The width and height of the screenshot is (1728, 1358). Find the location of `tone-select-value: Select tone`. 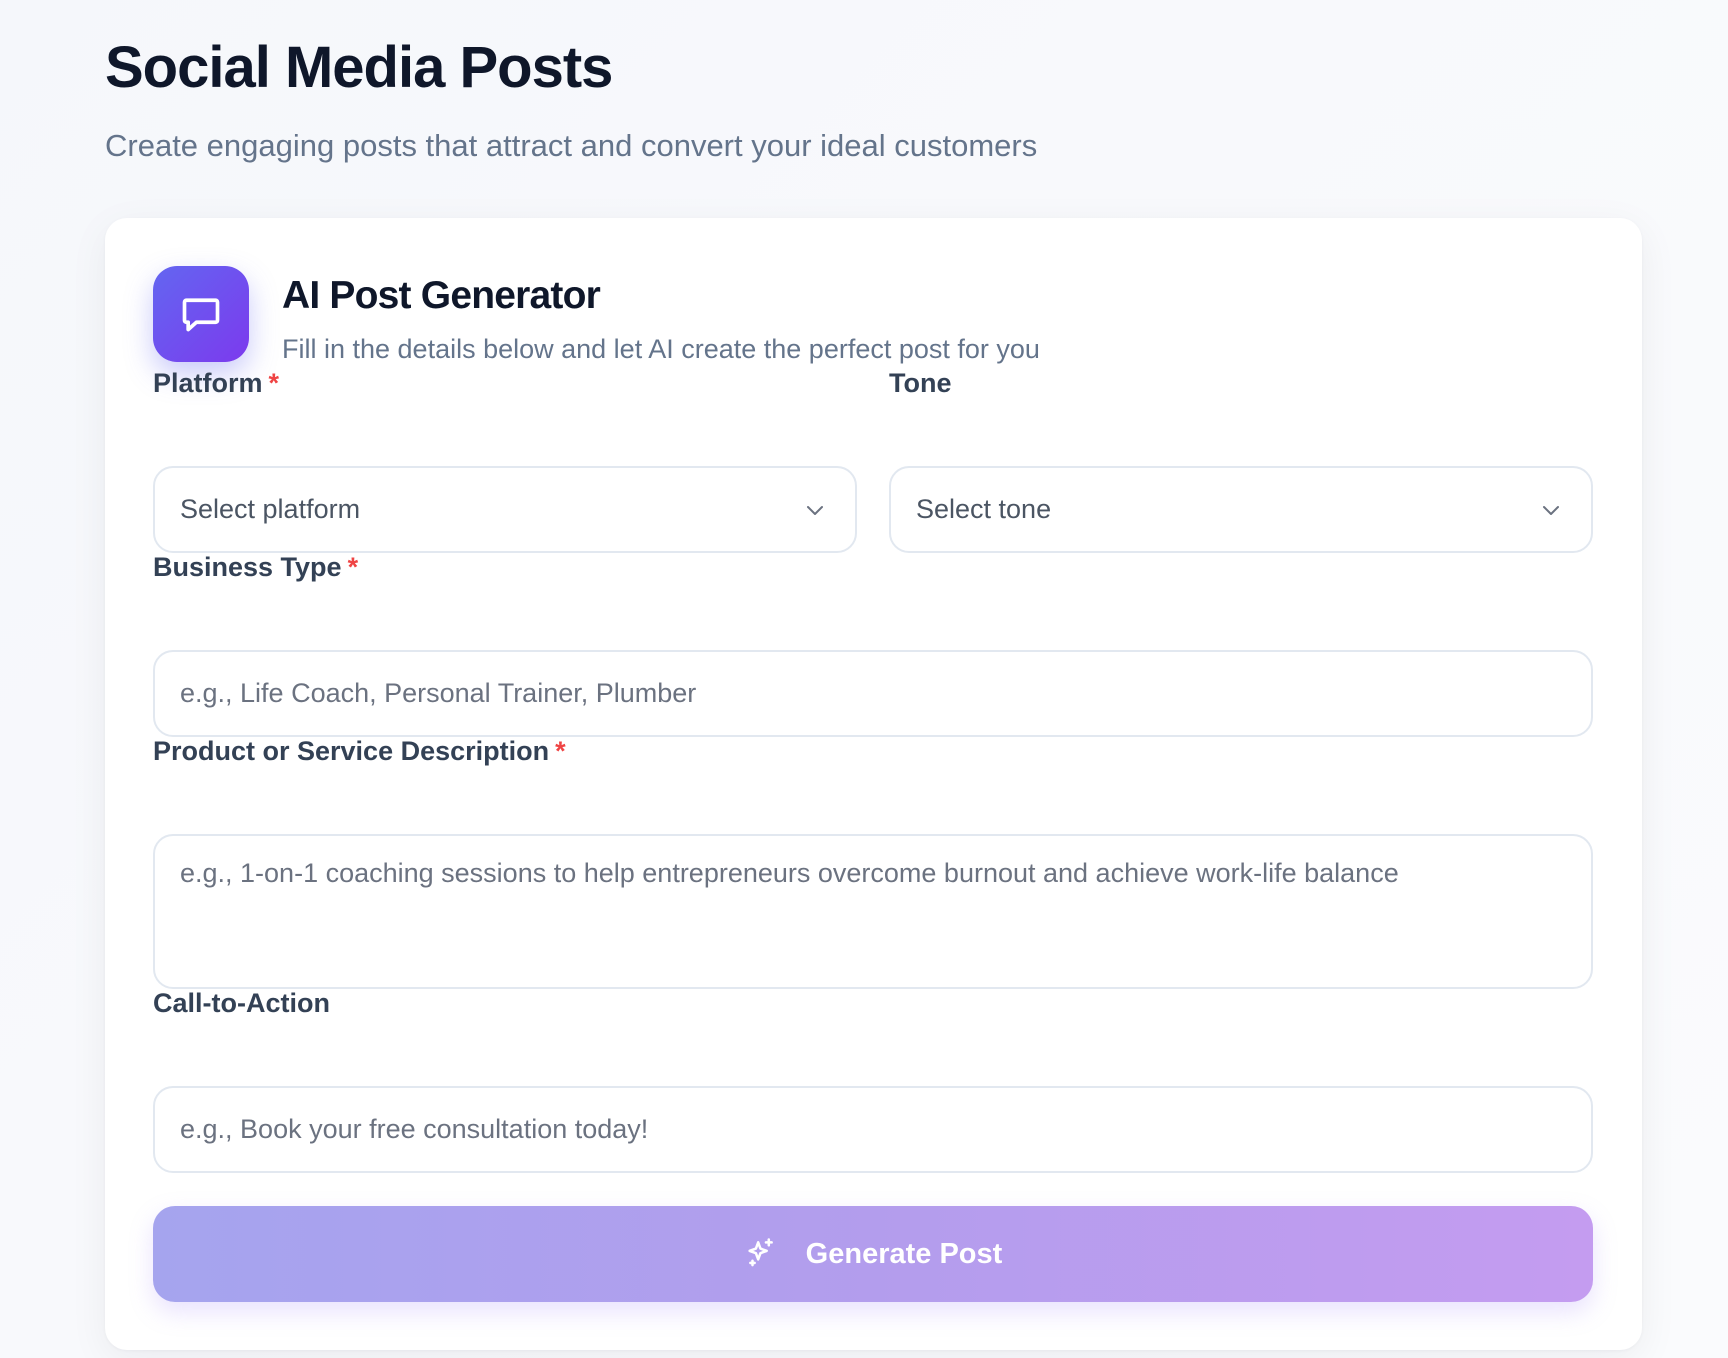

tone-select-value: Select tone is located at coordinates (984, 509).